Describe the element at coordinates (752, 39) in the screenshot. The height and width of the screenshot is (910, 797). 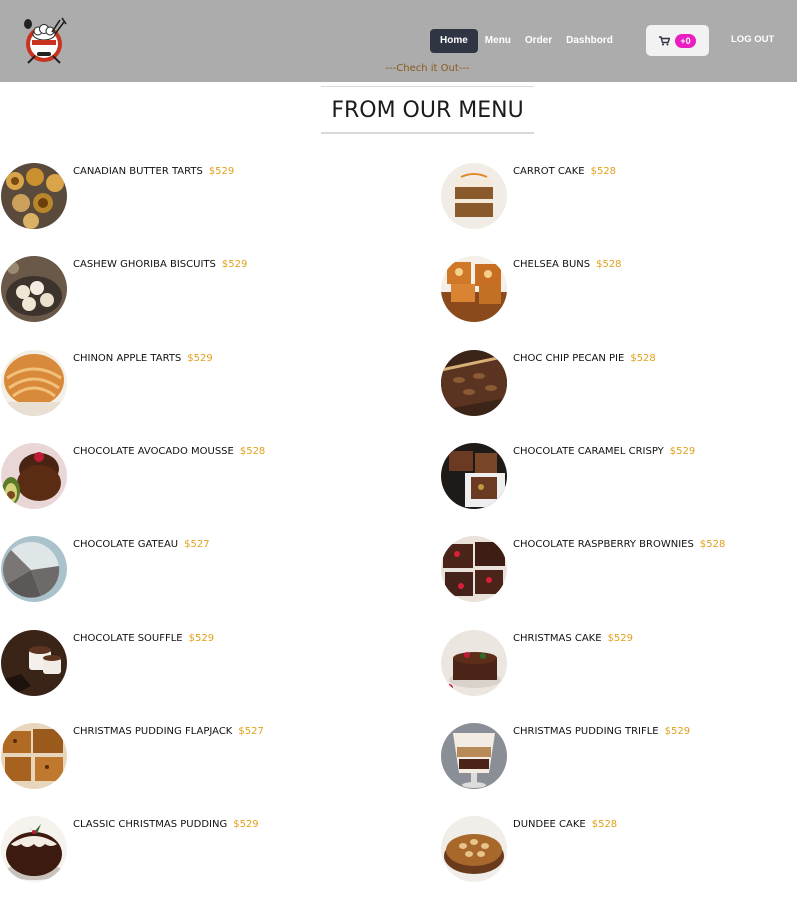
I see `logout-link: LOG OUT` at that location.